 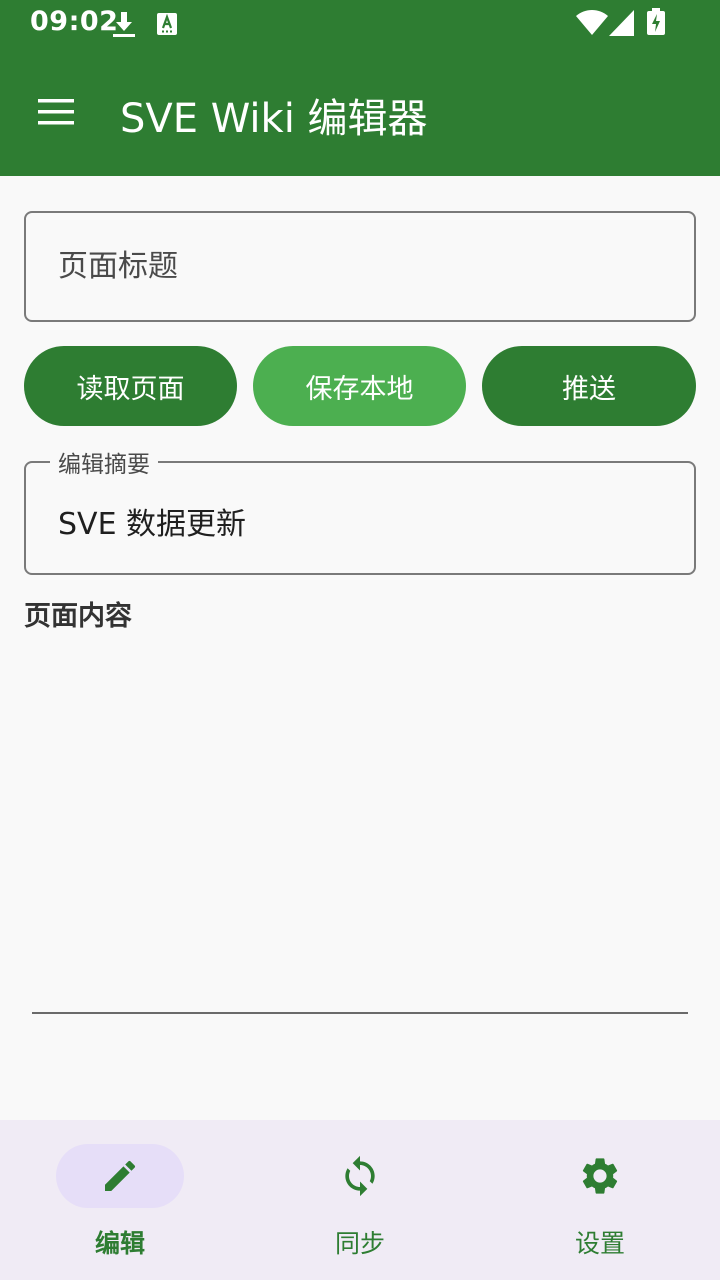 What do you see at coordinates (589, 386) in the screenshot?
I see `push-button: 推送` at bounding box center [589, 386].